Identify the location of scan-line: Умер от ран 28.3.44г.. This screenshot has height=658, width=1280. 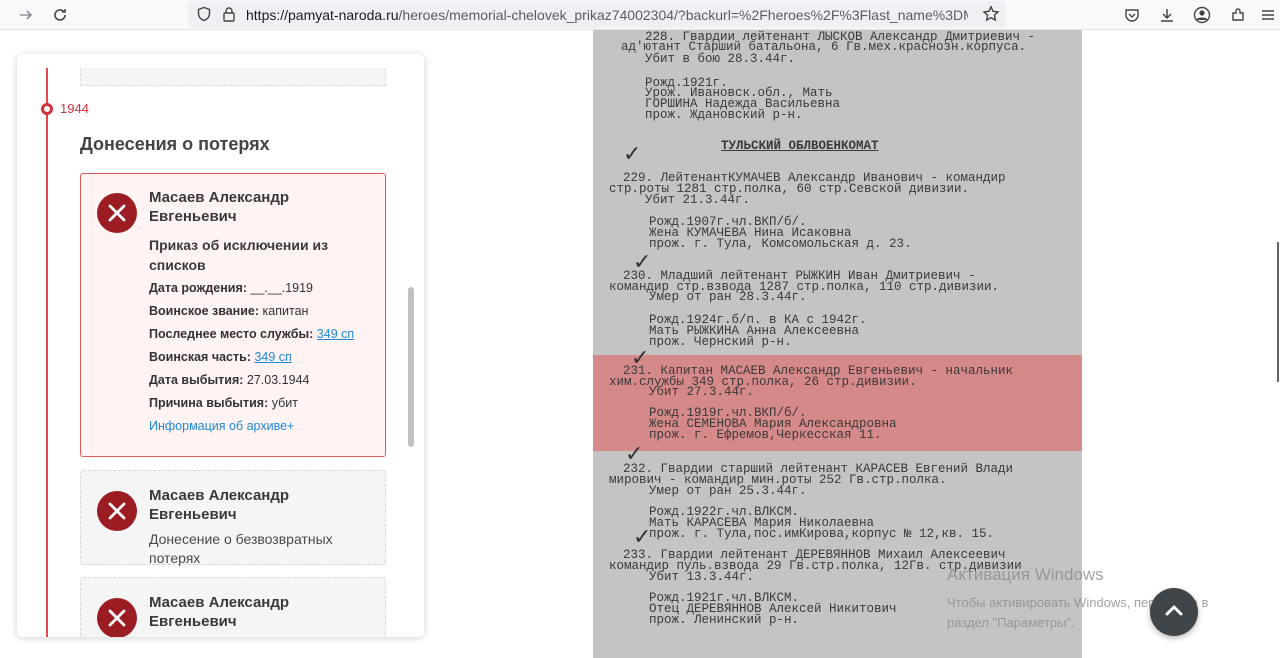
(728, 297).